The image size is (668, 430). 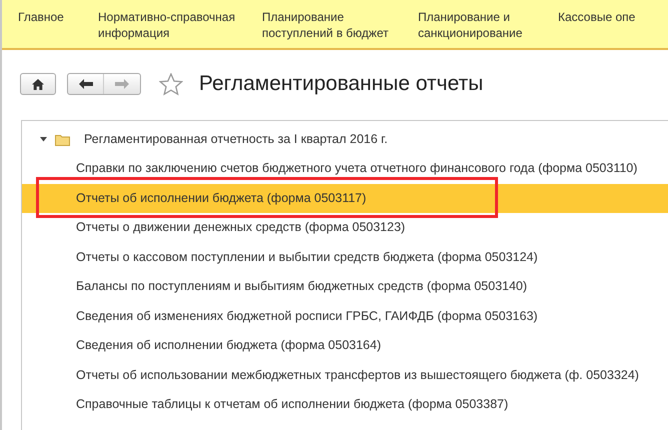 What do you see at coordinates (345, 375) in the screenshot?
I see `report-row: Отчеты об использовании межбюджетных трансфертов из вышестоящего бюджета (ф. 0503324)` at bounding box center [345, 375].